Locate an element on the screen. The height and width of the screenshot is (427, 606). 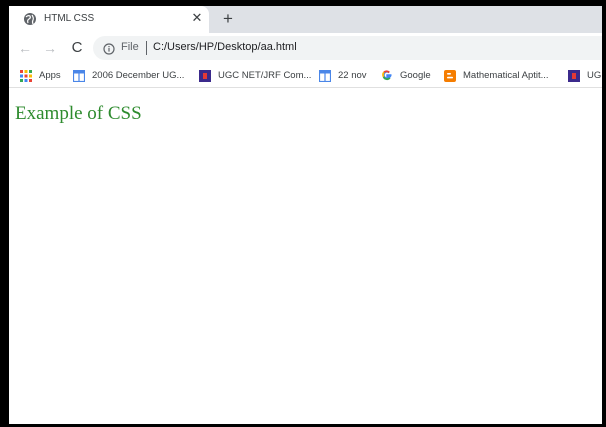
navigation-toolbar: ← → C File C:/Users/HP/Desktop/aa.html is located at coordinates (305, 48).